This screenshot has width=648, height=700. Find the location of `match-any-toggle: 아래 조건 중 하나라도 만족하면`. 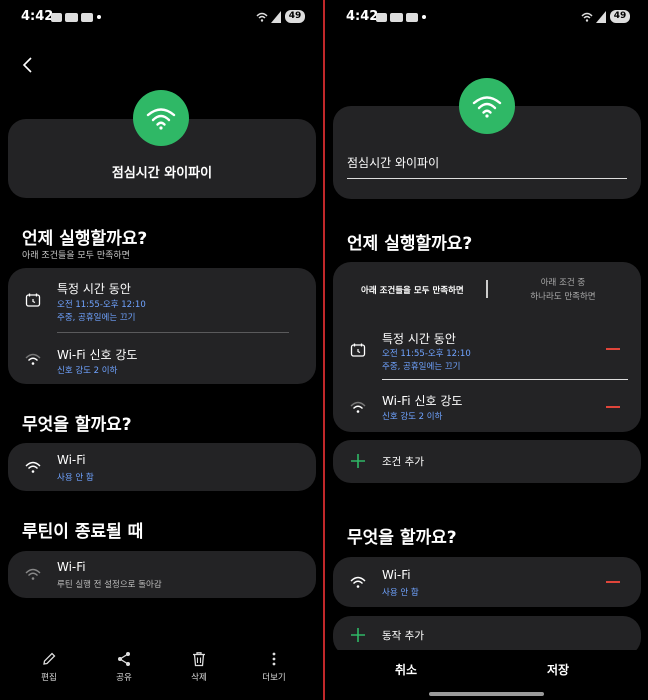

match-any-toggle: 아래 조건 중 하나라도 만족하면 is located at coordinates (563, 290).